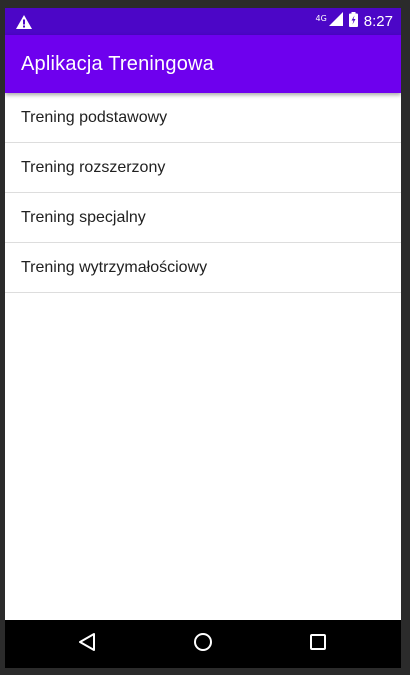 Image resolution: width=410 pixels, height=675 pixels. I want to click on navigation-bar, so click(203, 644).